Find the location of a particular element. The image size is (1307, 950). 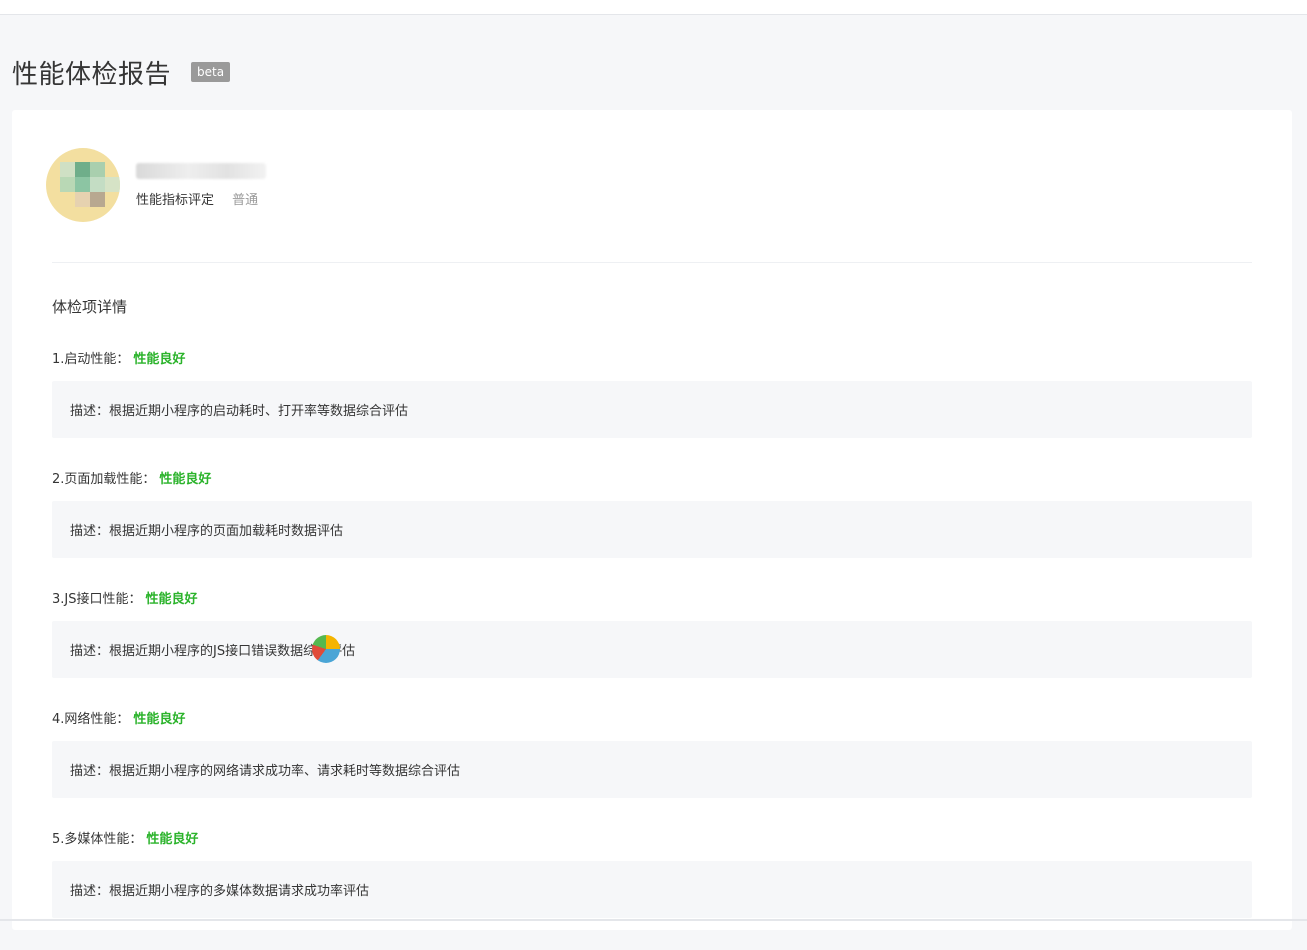

item-description: 描述：根据近期小程序的页面加载耗时数据评估 is located at coordinates (652, 529).